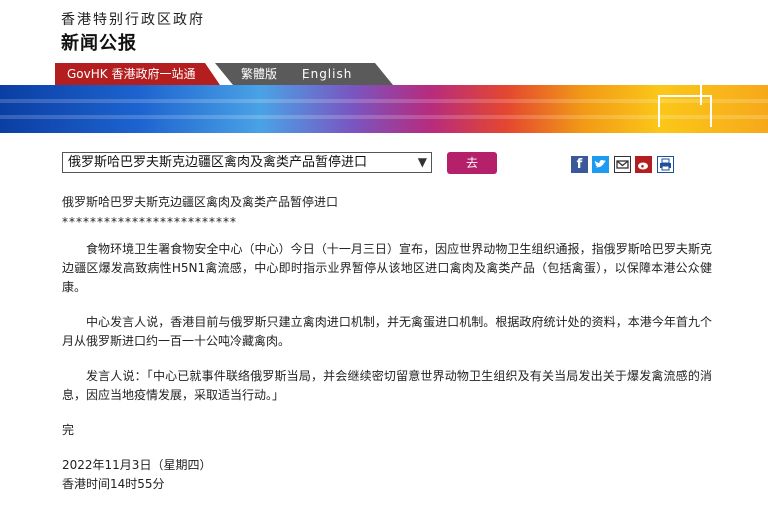 This screenshot has height=506, width=768. I want to click on twitter-icon, so click(600, 164).